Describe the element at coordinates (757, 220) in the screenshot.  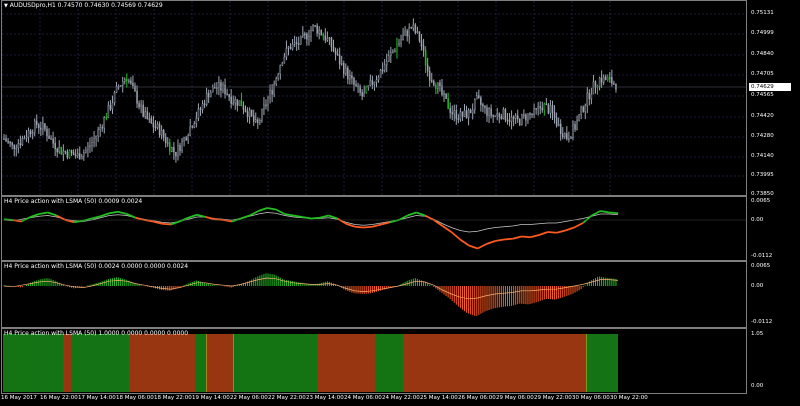
I see `ind1-tick: 0.00` at that location.